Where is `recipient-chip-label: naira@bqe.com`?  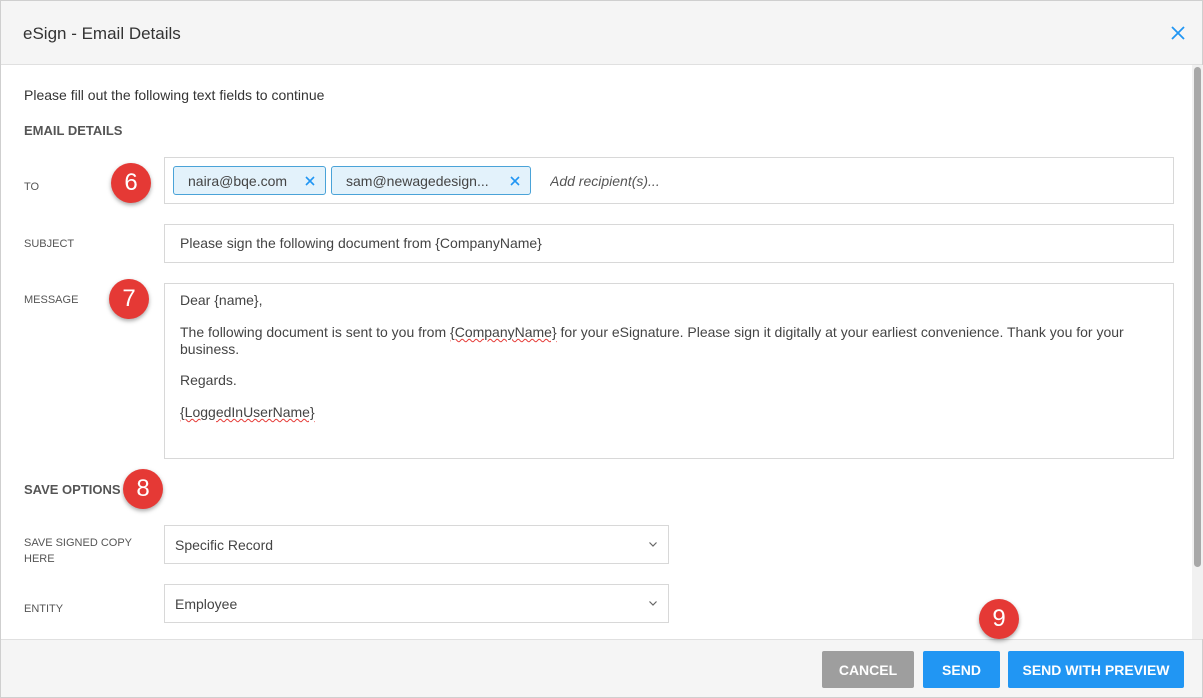 recipient-chip-label: naira@bqe.com is located at coordinates (238, 181).